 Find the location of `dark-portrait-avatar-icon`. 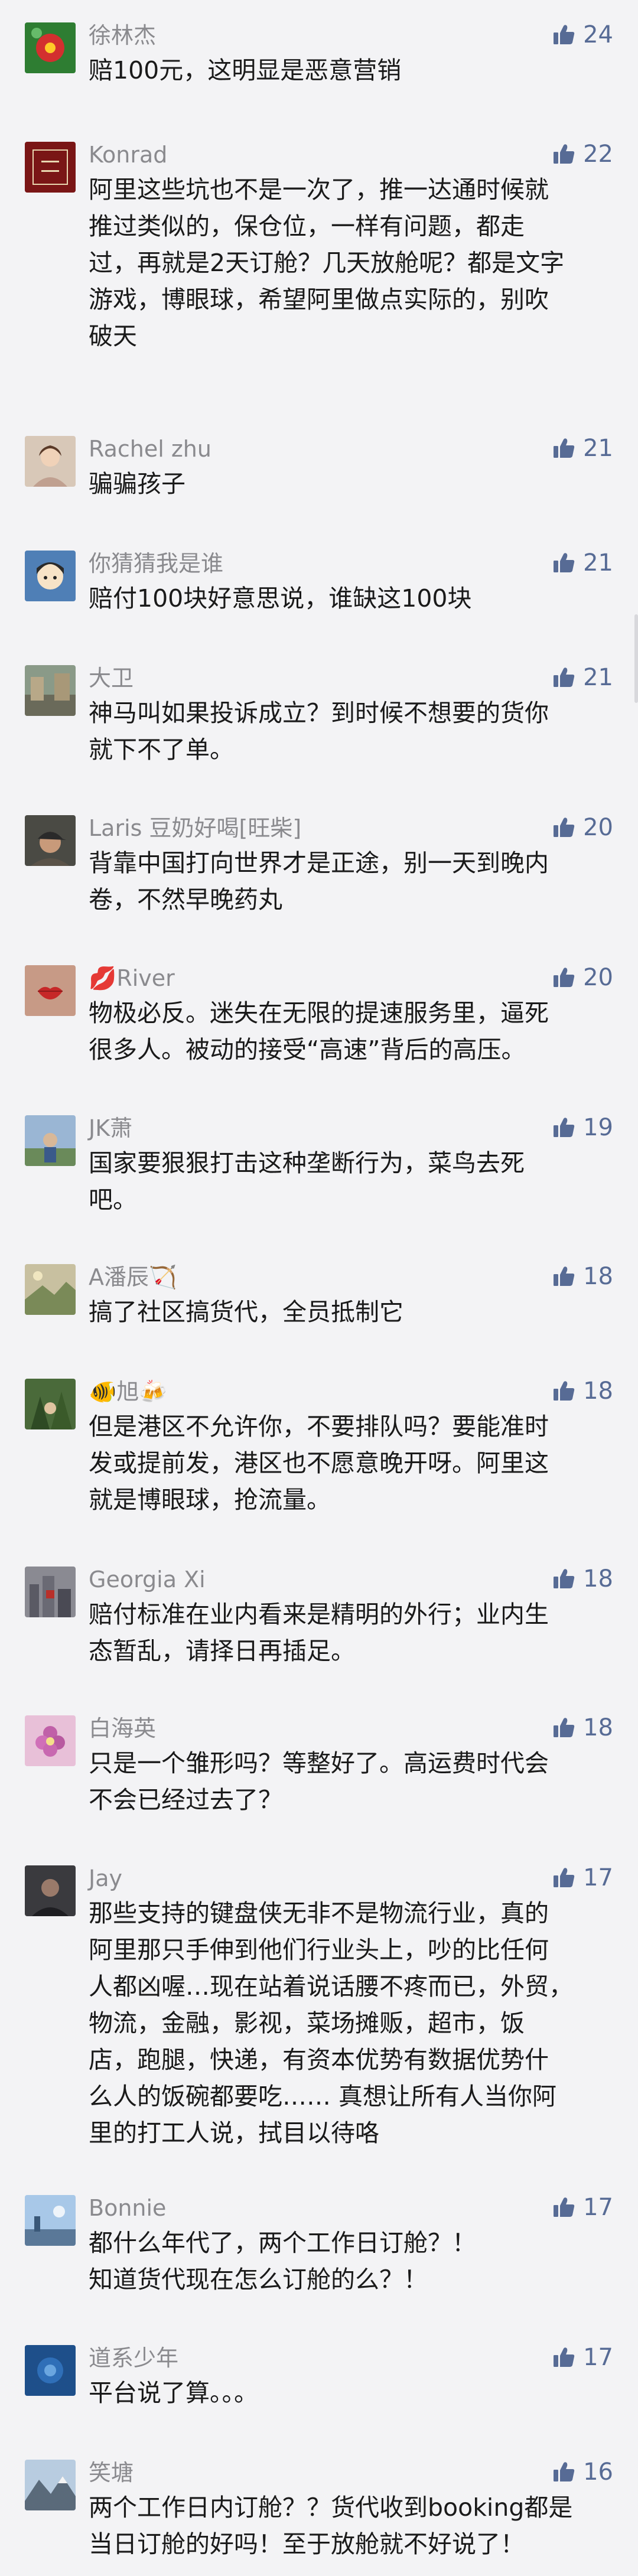

dark-portrait-avatar-icon is located at coordinates (50, 1890).